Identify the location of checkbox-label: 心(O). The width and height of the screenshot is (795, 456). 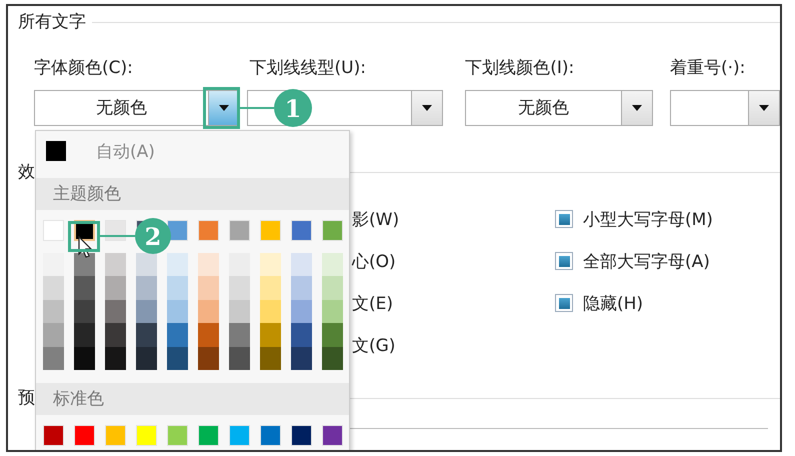
(374, 262).